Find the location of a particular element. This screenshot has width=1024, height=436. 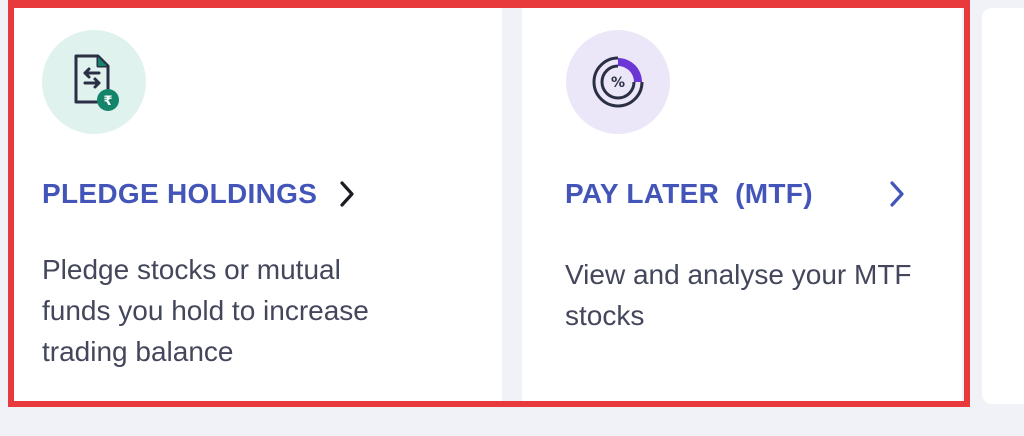

pledge-holdings-title: PLEDGE HOLDINGS is located at coordinates (180, 193).